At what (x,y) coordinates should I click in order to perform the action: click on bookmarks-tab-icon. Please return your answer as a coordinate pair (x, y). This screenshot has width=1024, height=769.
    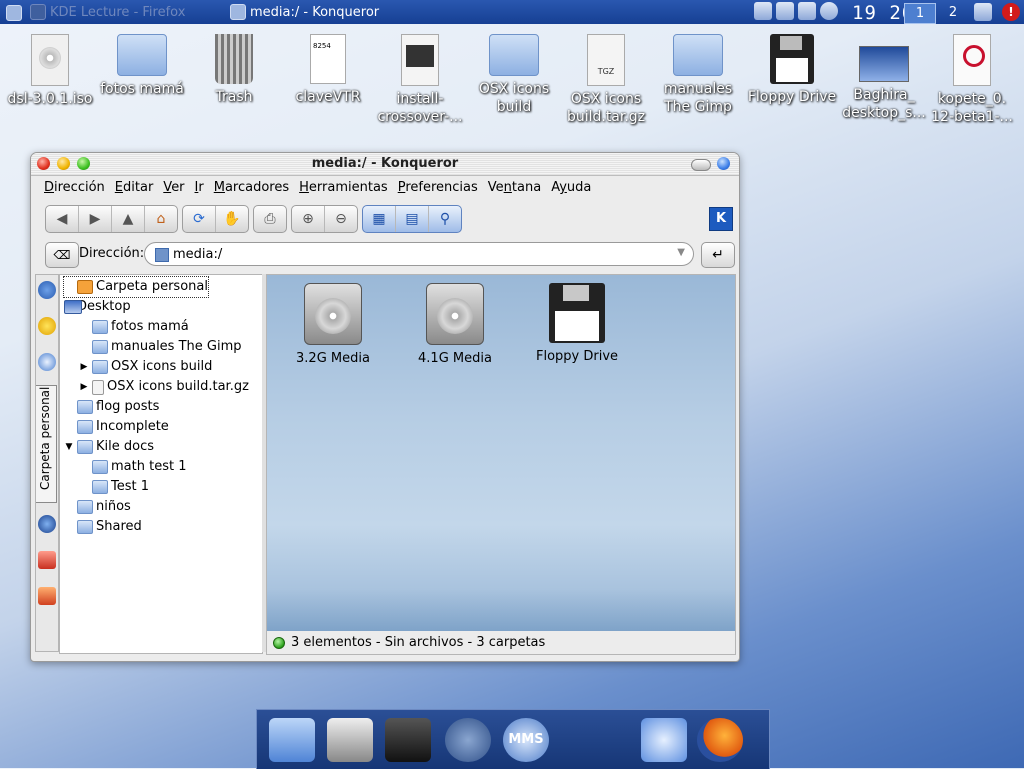
    Looking at the image, I should click on (47, 326).